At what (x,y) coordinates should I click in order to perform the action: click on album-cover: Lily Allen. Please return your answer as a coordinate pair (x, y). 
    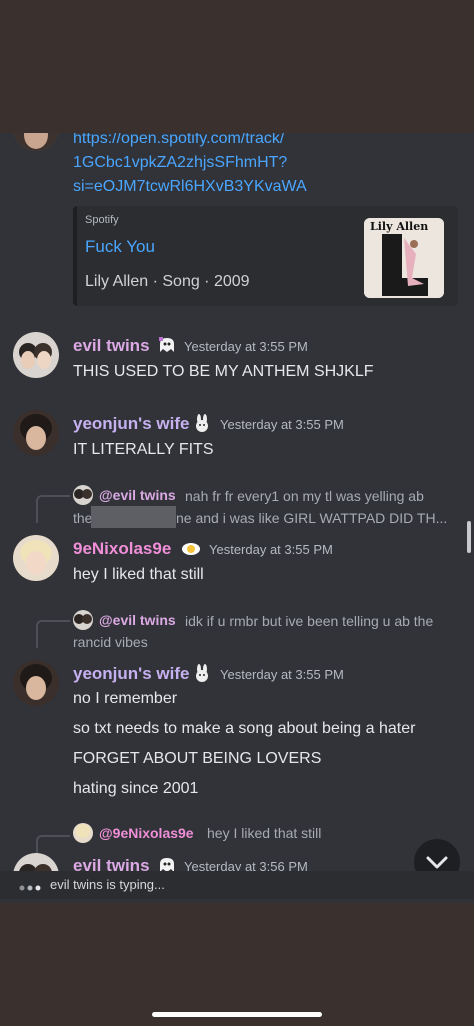
    Looking at the image, I should click on (404, 258).